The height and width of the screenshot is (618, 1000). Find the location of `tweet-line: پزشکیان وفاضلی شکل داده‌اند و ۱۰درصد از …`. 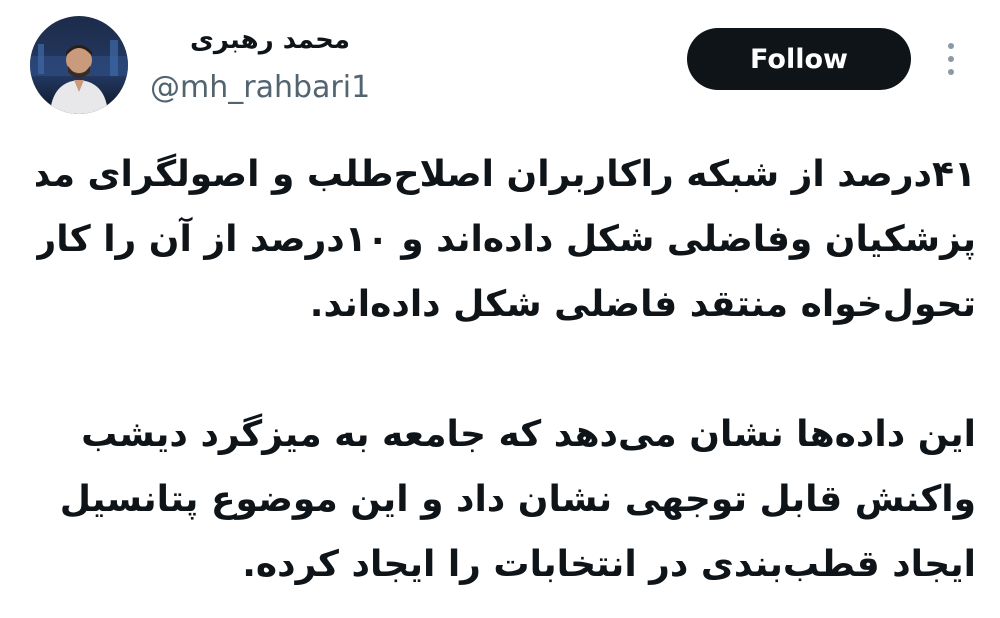

tweet-line: پزشکیان وفاضلی شکل داده‌اند و ۱۰درصد از … is located at coordinates (506, 239).